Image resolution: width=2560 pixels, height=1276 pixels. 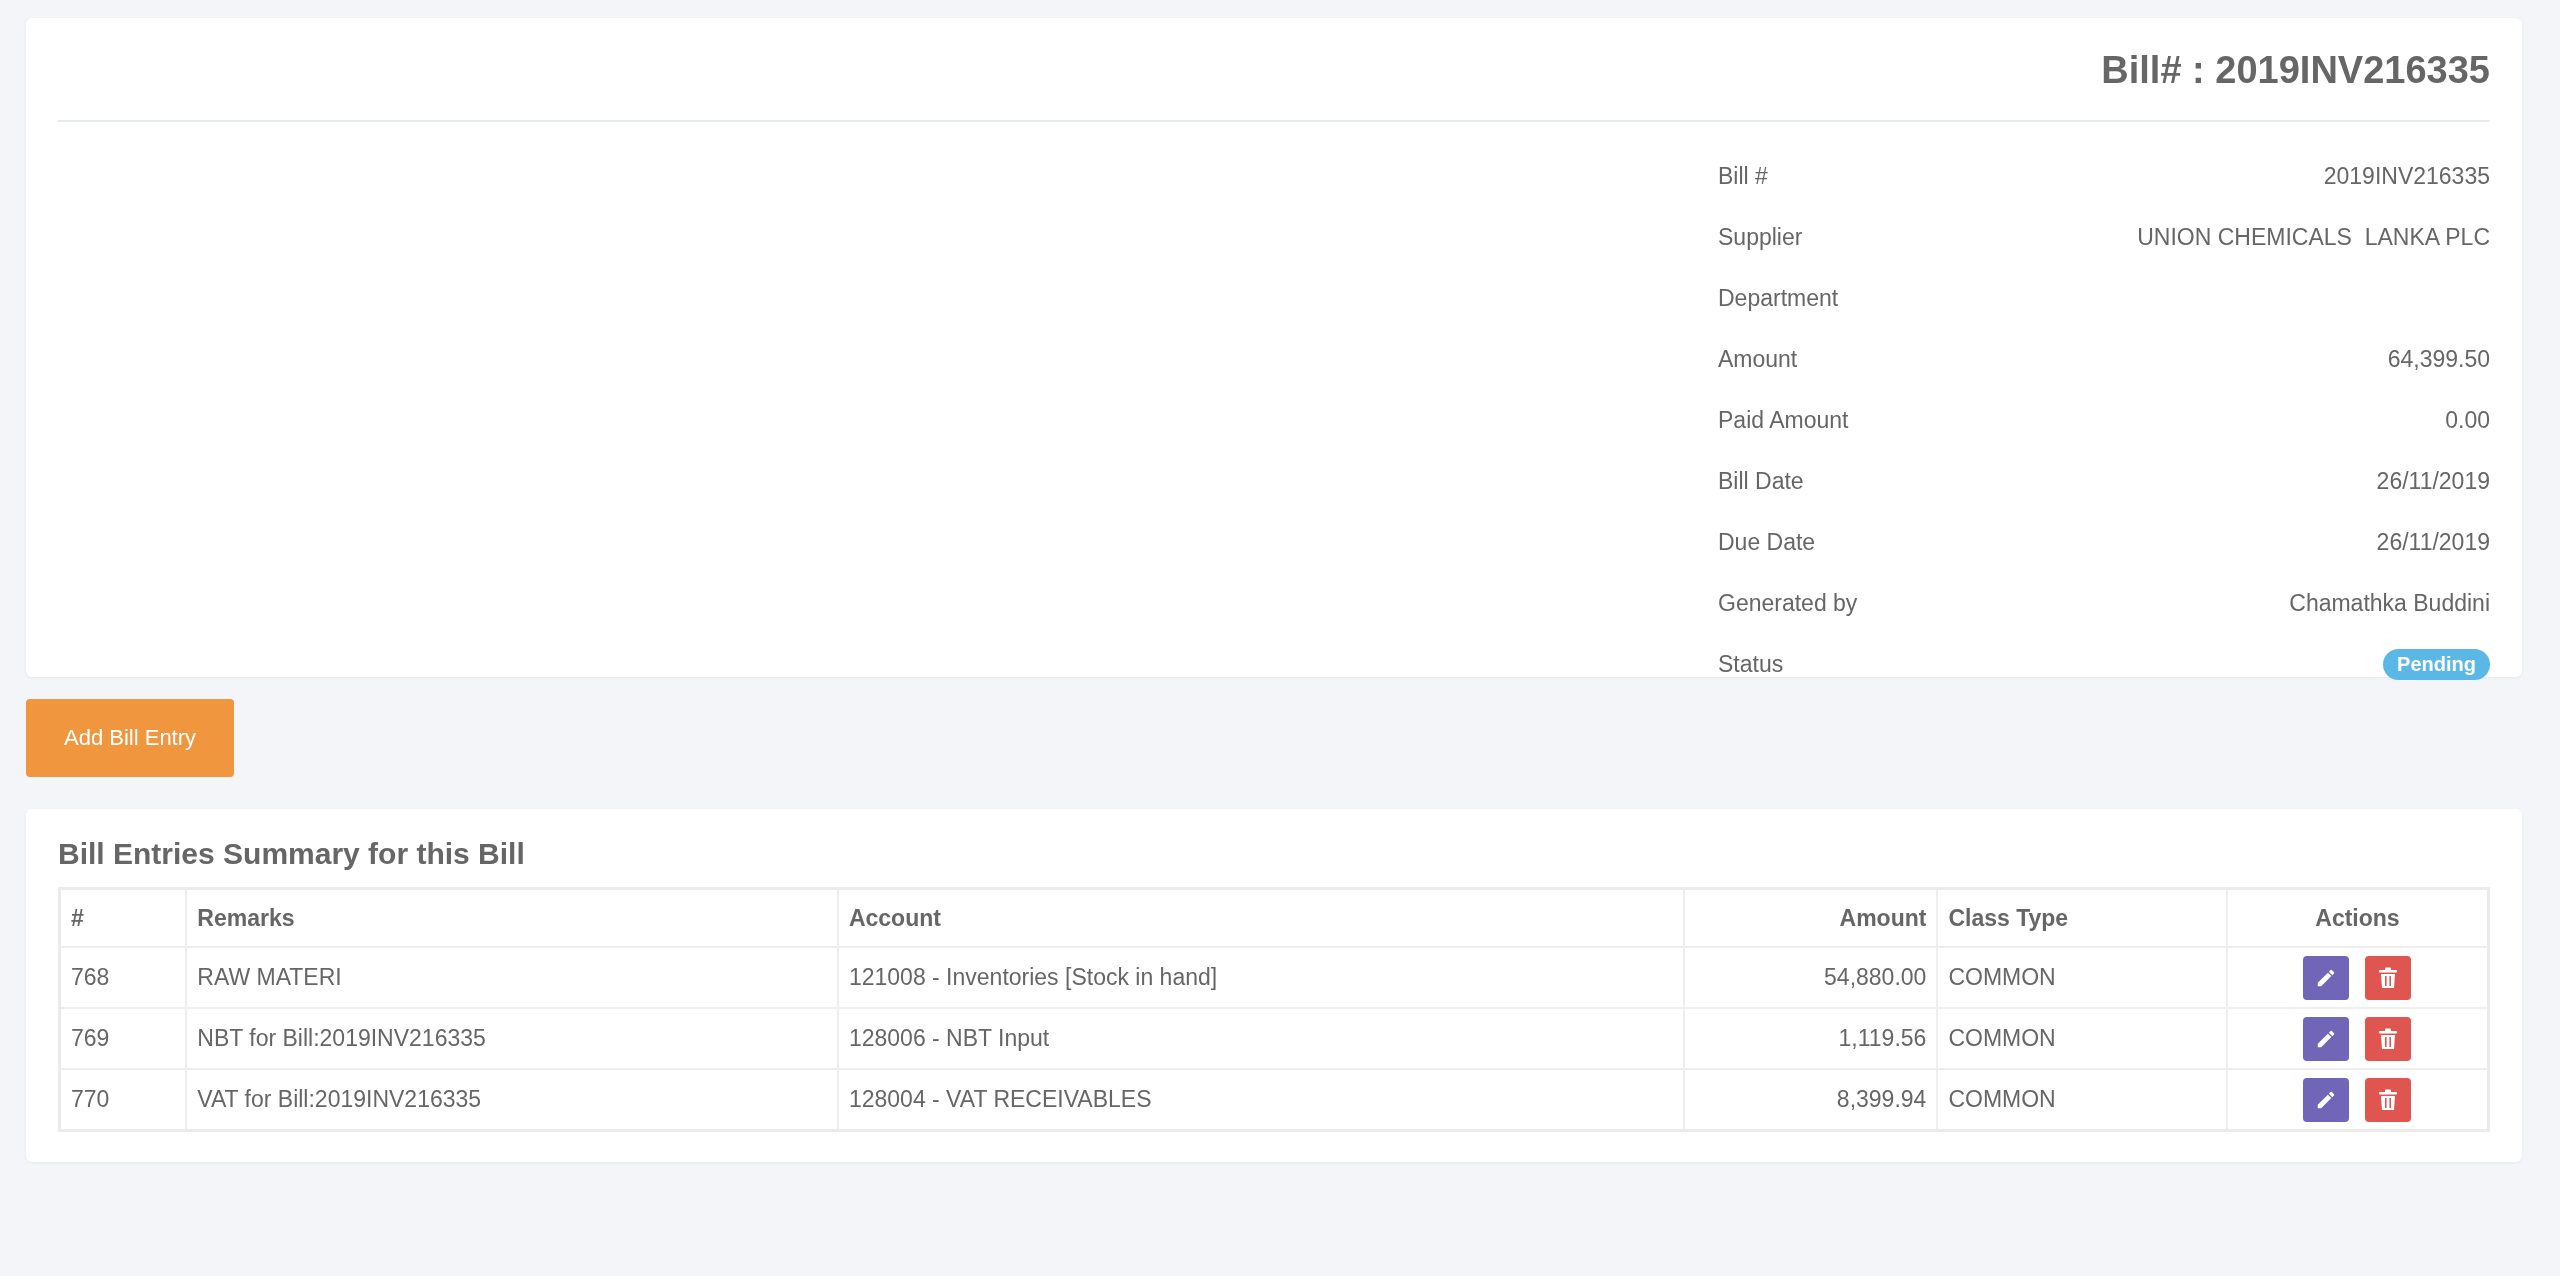 What do you see at coordinates (2082, 917) in the screenshot?
I see `column-header: Class Type` at bounding box center [2082, 917].